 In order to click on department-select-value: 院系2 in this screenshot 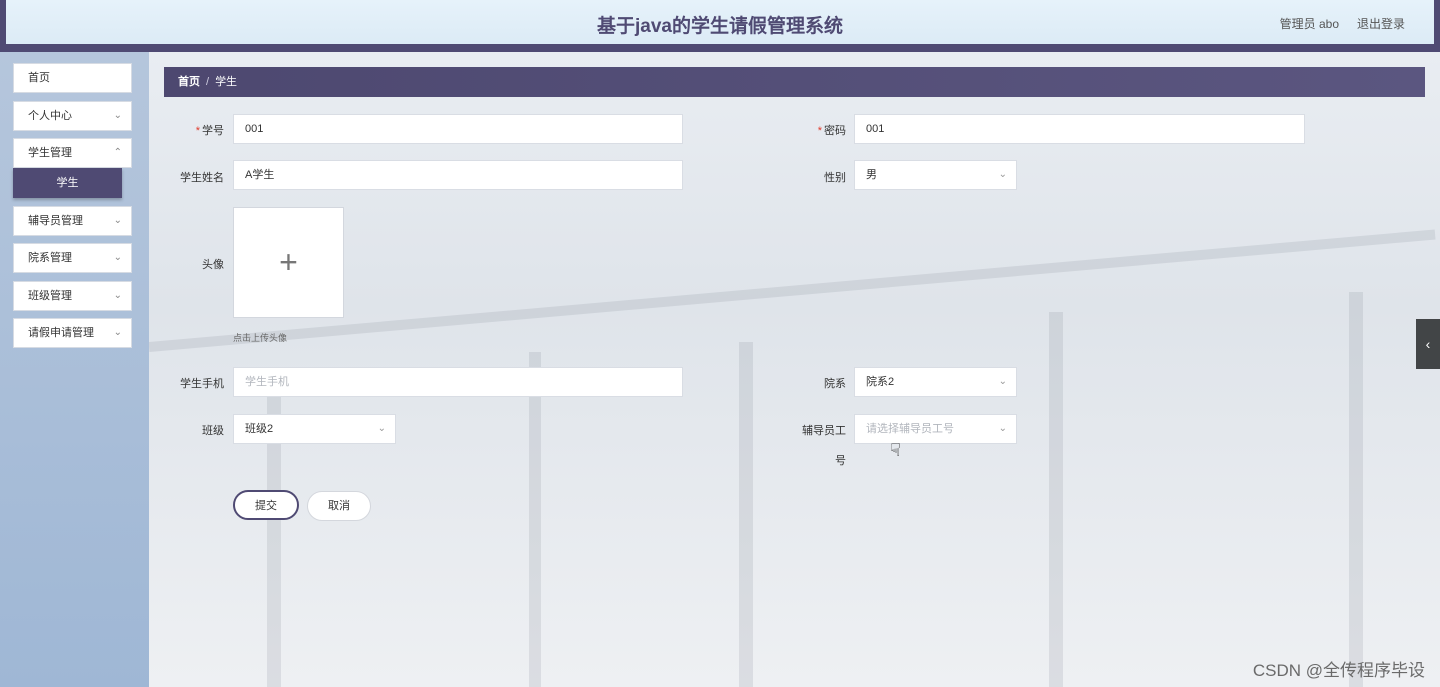, I will do `click(880, 382)`.